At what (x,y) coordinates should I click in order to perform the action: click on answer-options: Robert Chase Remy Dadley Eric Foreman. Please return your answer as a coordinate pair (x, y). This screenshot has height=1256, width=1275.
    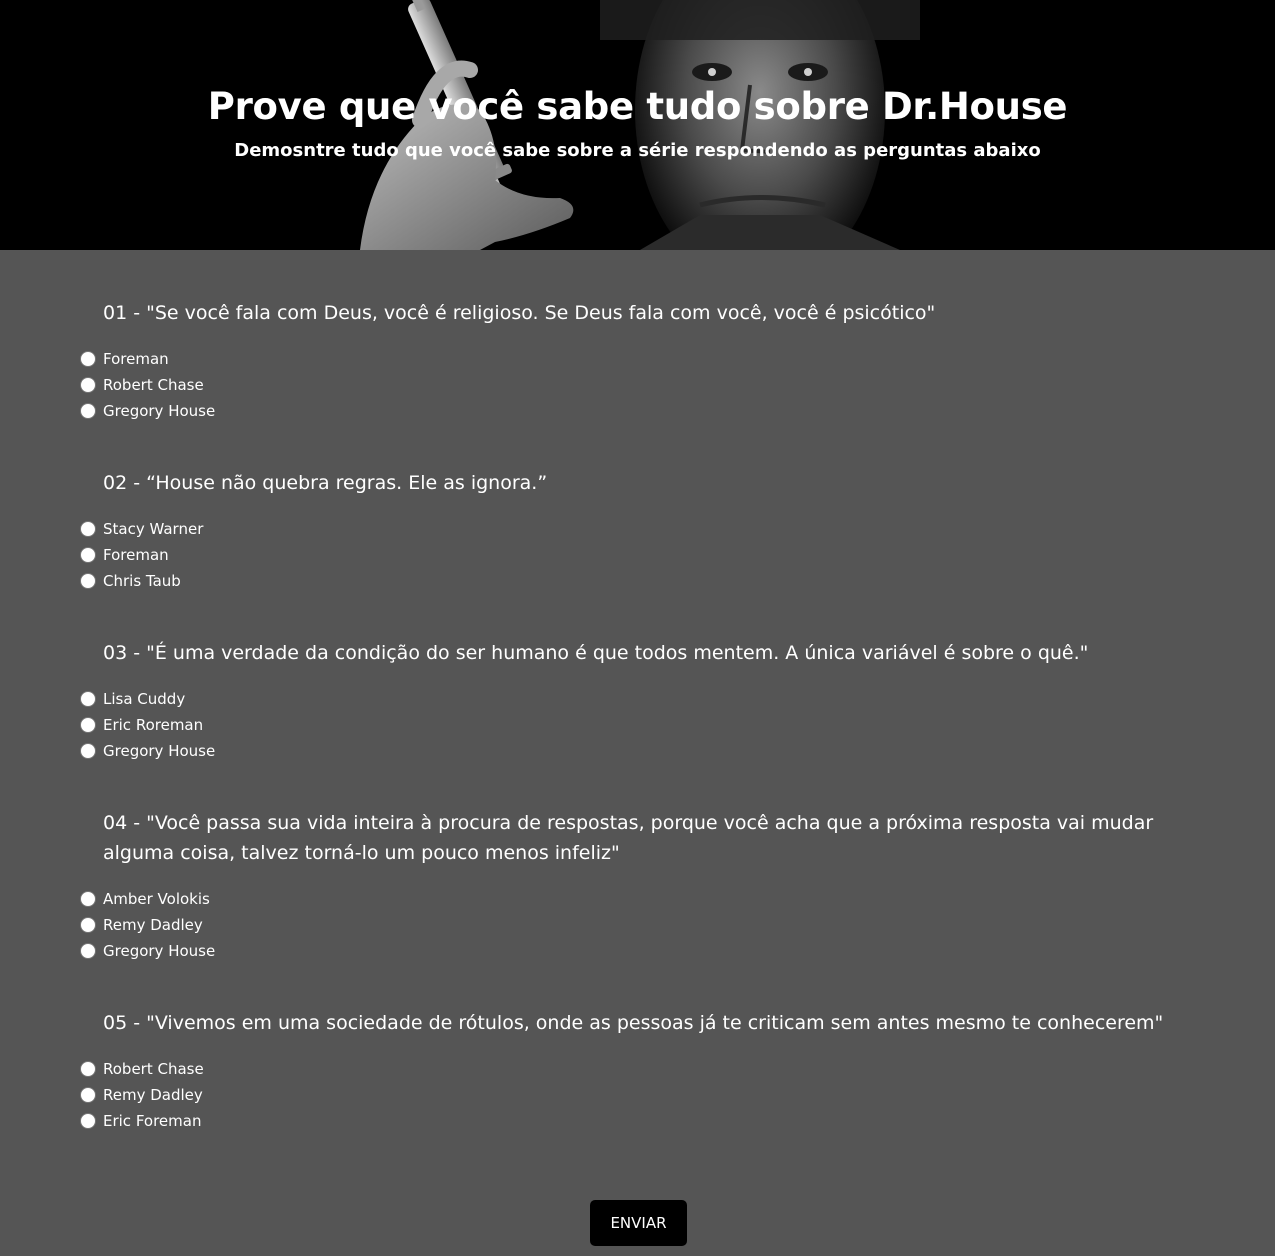
    Looking at the image, I should click on (645, 1095).